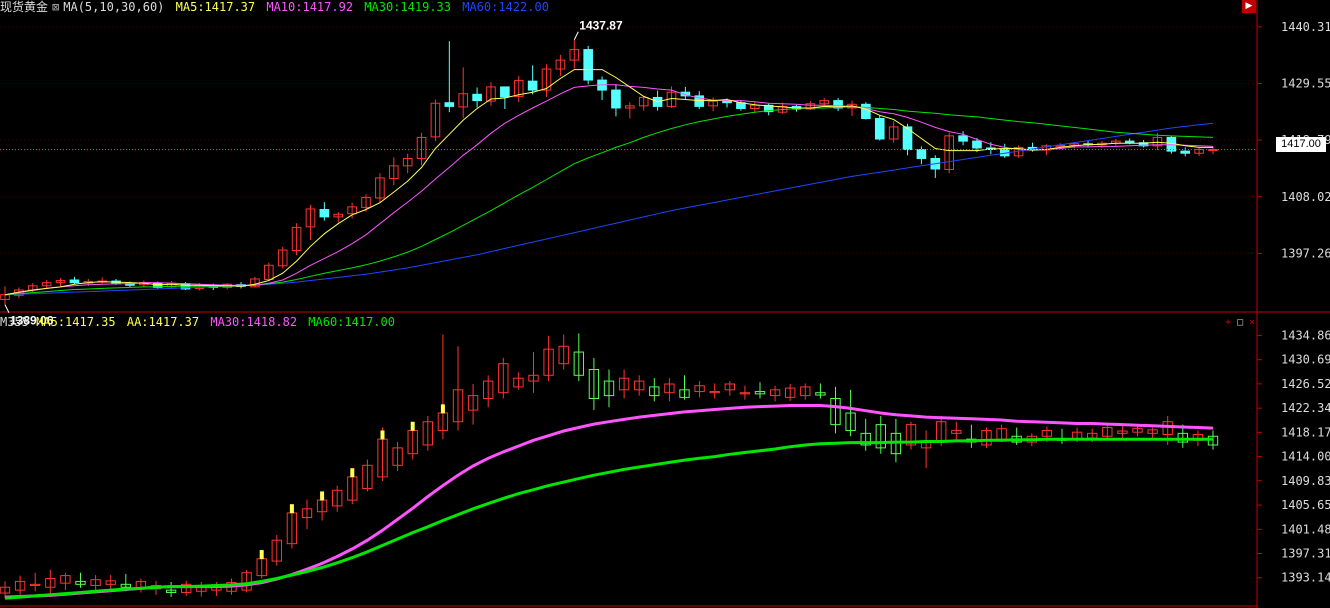 Image resolution: width=1330 pixels, height=608 pixels. I want to click on panel-controls-icon: + □ ×, so click(1240, 322).